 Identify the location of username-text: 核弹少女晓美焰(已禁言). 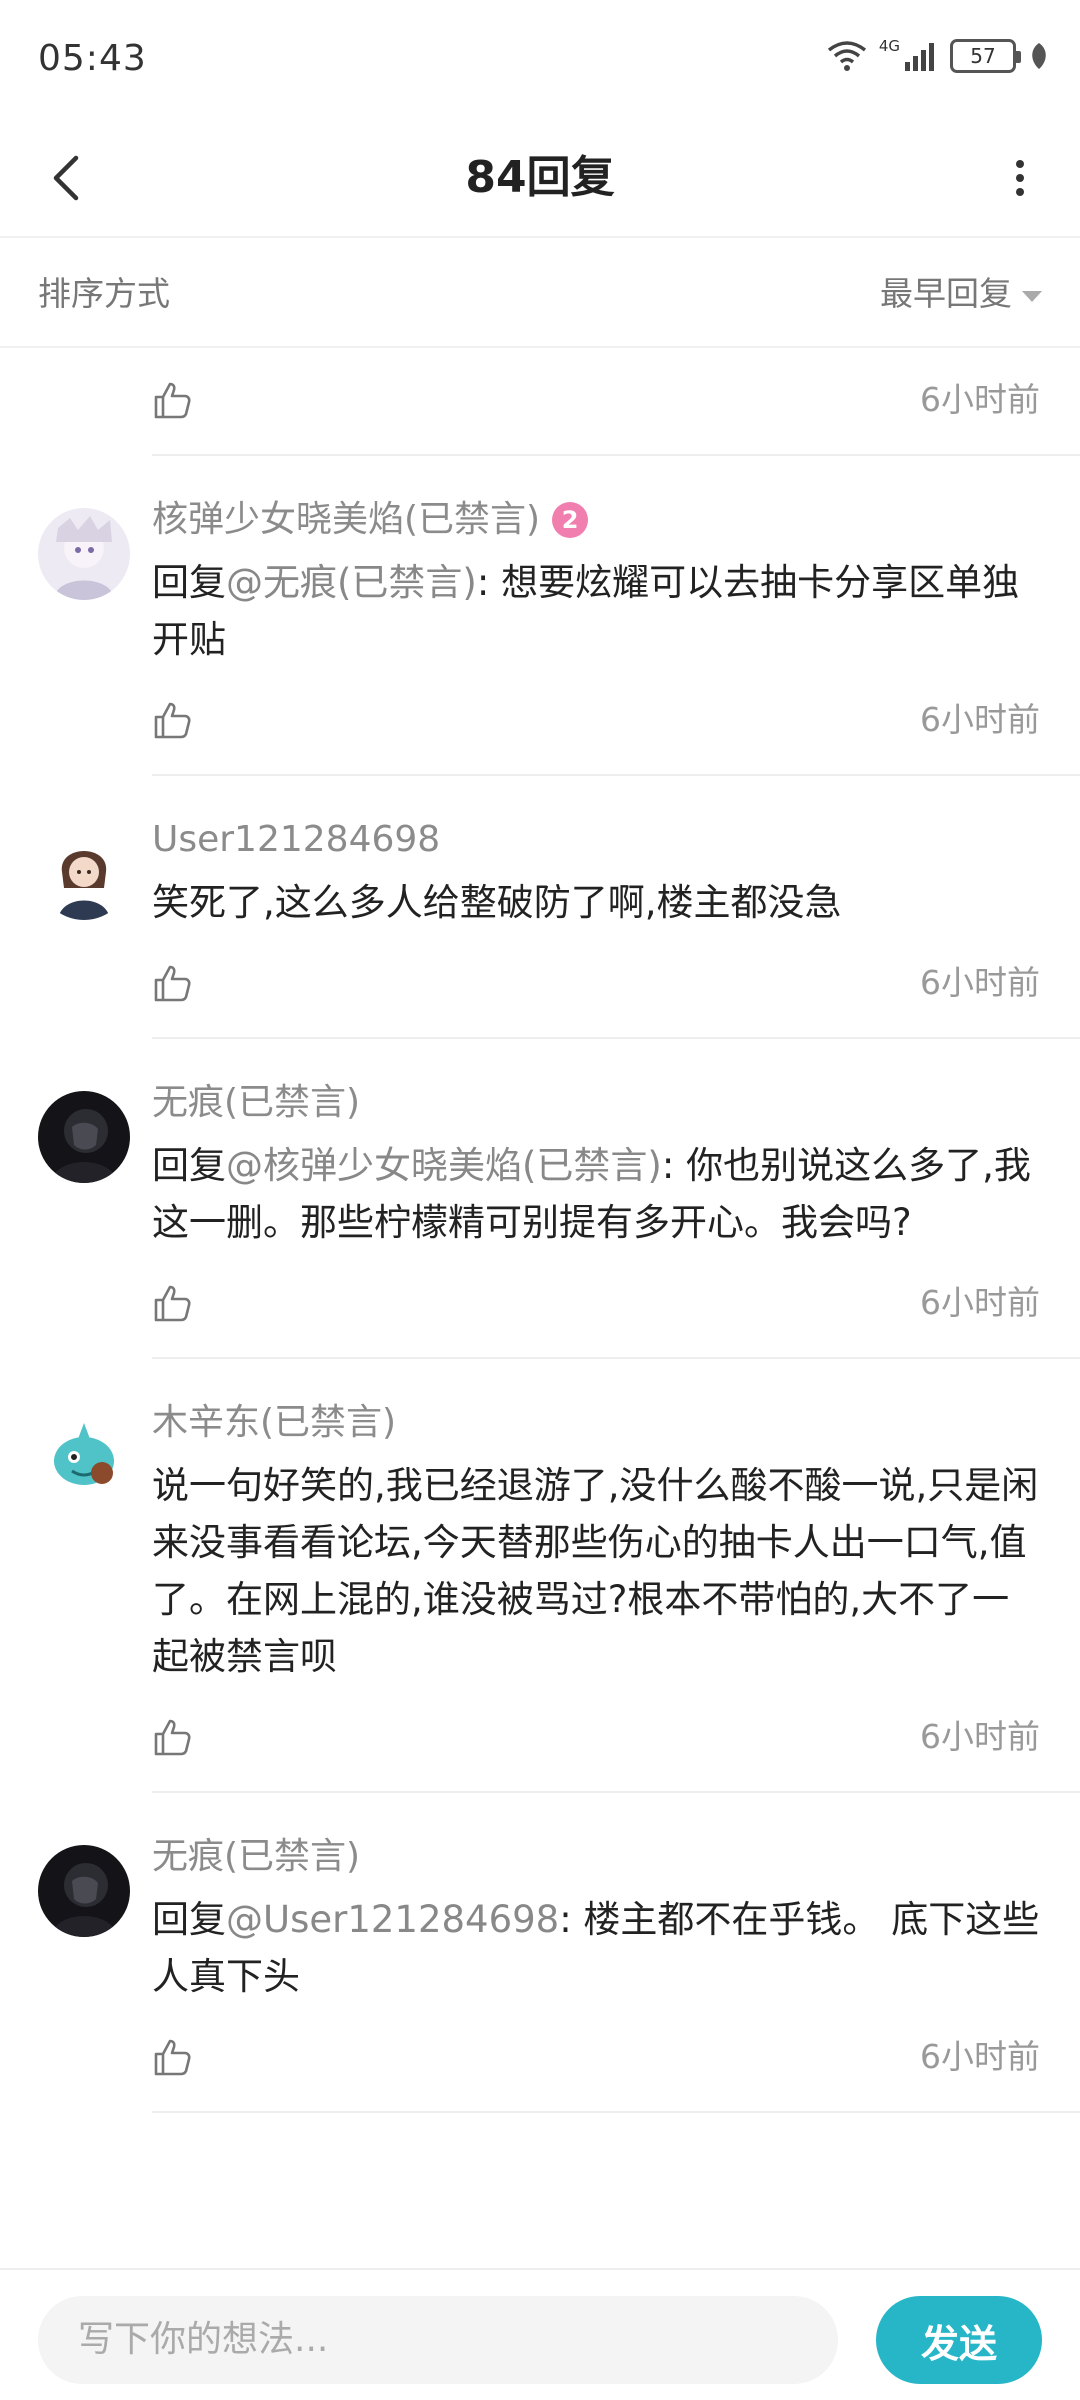
(346, 519).